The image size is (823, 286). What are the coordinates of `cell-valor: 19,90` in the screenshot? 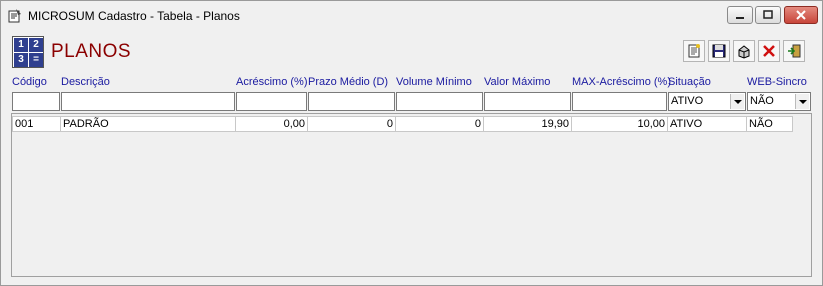 It's located at (528, 124).